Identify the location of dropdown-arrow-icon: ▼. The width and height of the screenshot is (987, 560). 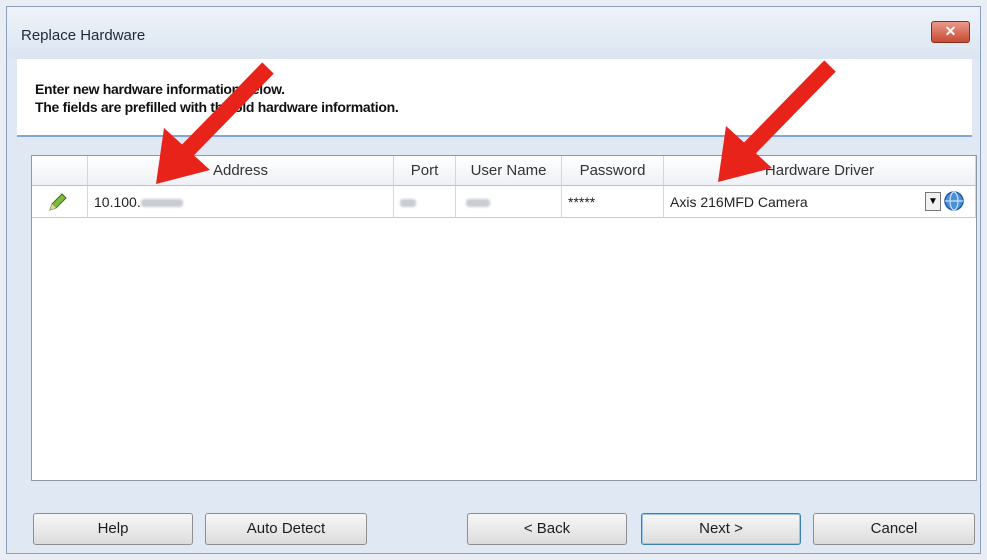
(933, 201).